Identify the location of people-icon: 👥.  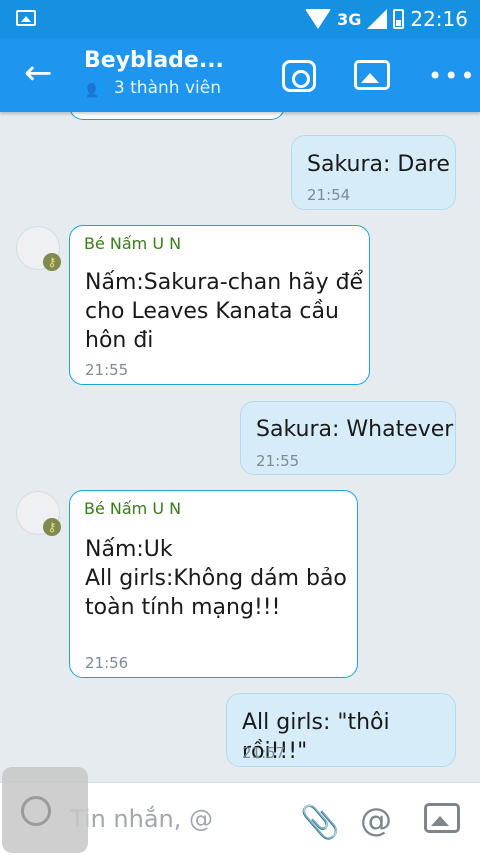
(96, 88).